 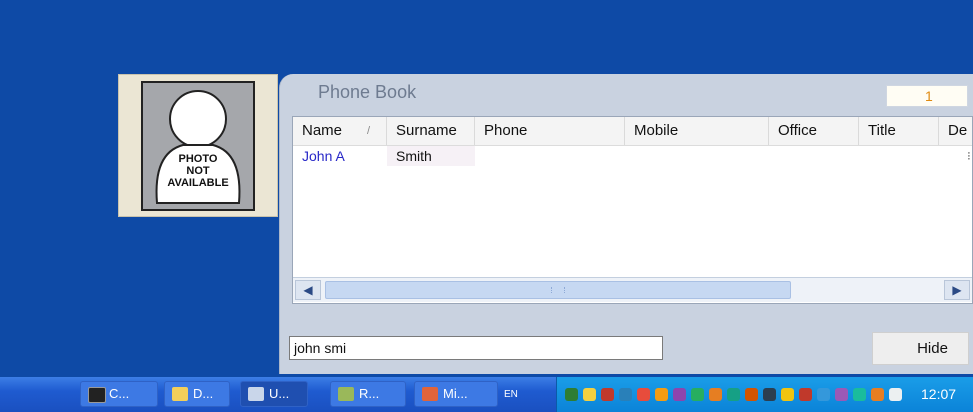 I want to click on column-header-surname: Surname, so click(x=431, y=131).